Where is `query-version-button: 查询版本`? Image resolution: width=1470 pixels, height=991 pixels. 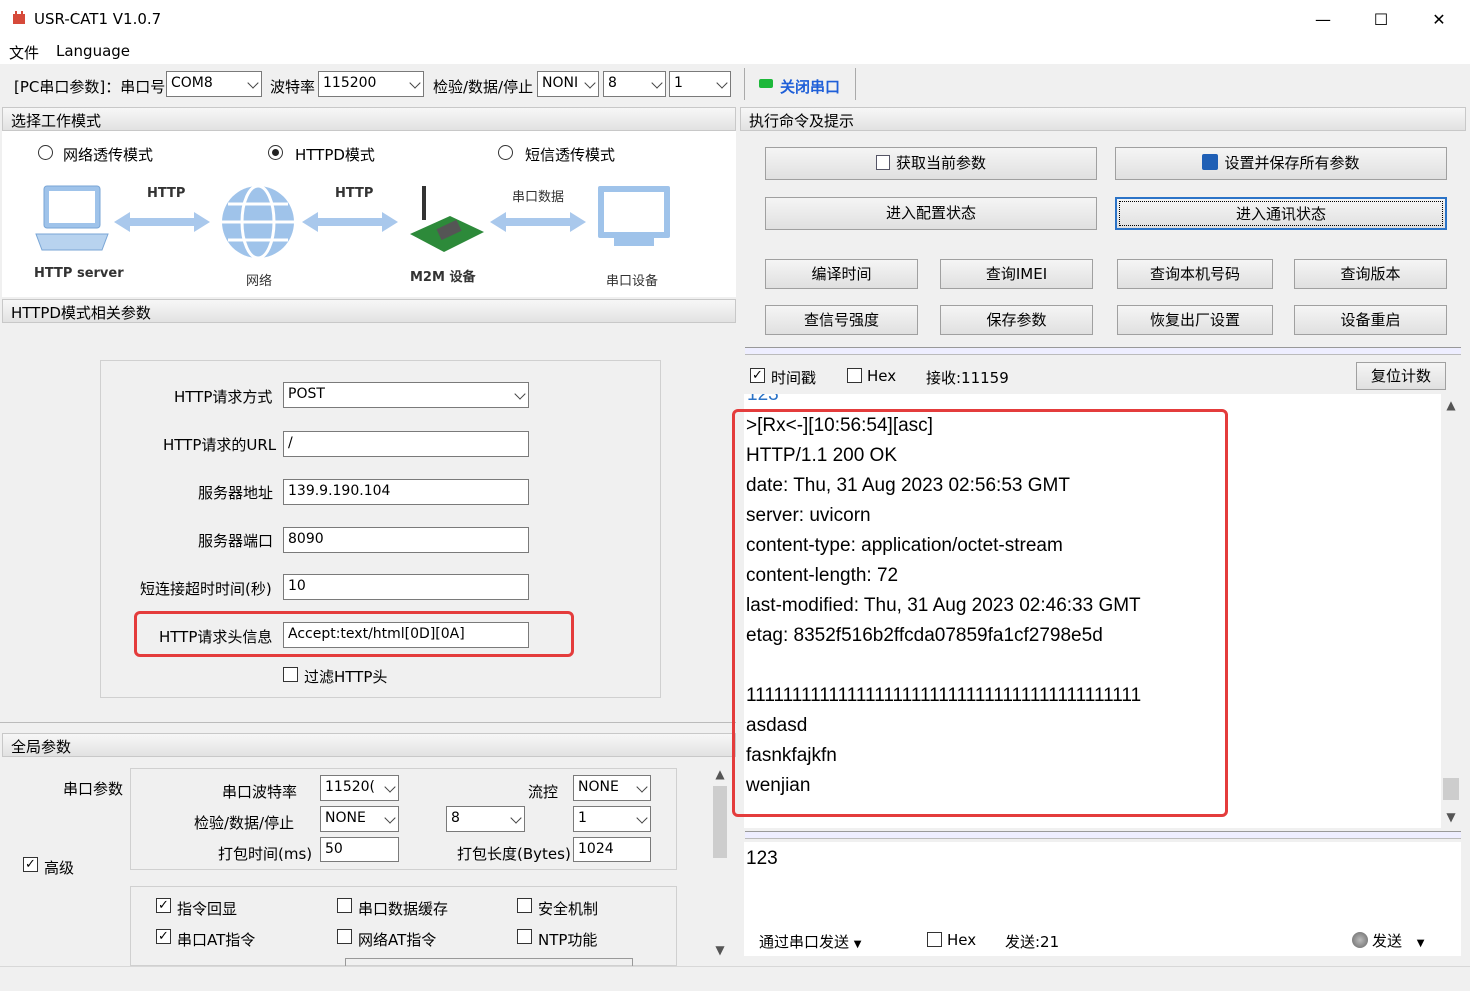
query-version-button: 查询版本 is located at coordinates (1370, 274).